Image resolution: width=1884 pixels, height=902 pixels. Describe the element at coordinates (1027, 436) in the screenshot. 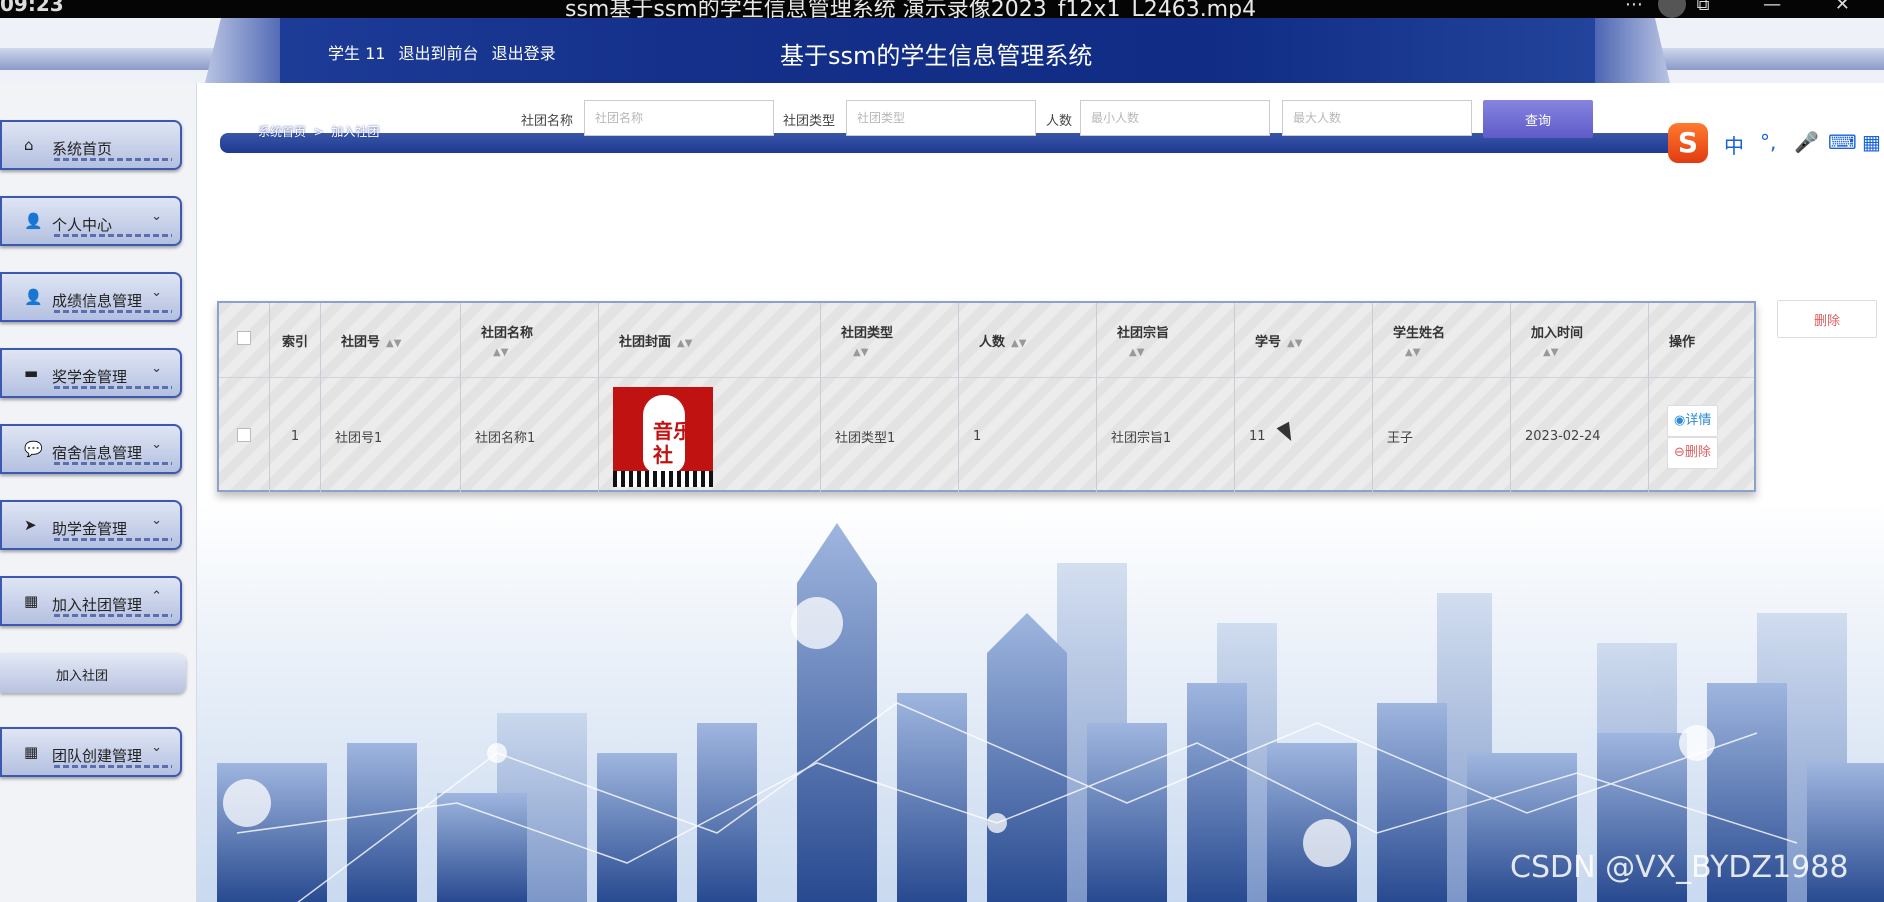

I see `cell-count: 1` at that location.